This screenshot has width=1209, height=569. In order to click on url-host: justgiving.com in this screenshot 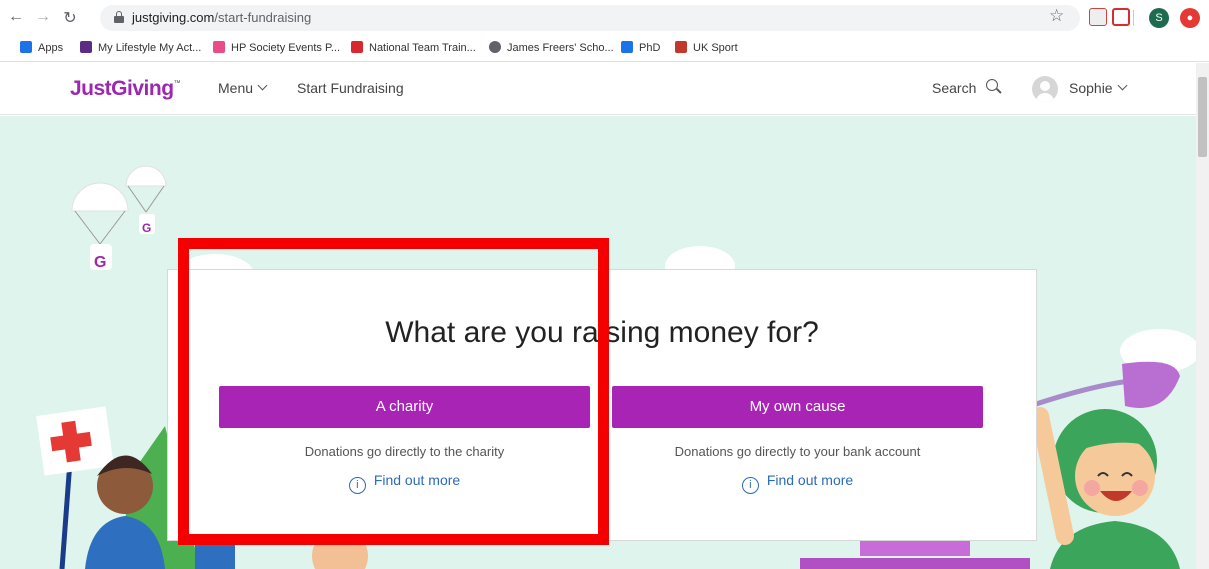, I will do `click(173, 17)`.